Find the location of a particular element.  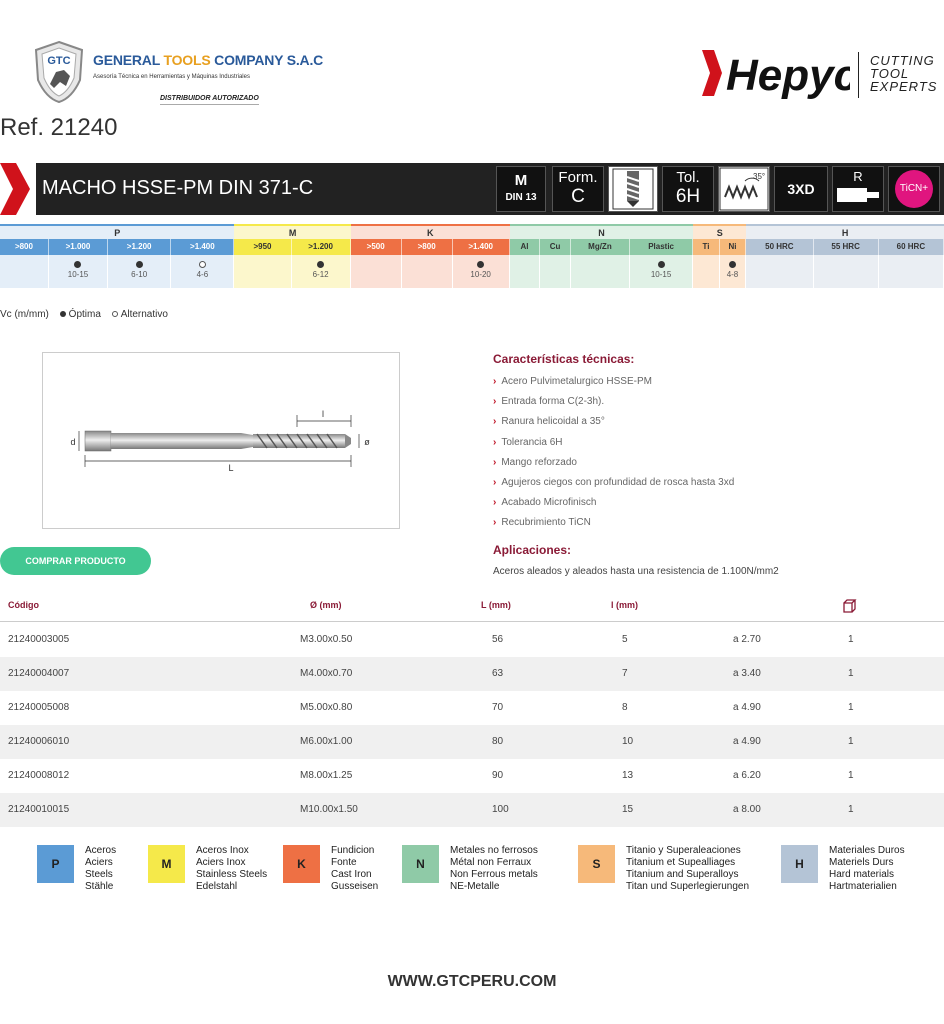

material-value: 10-20 is located at coordinates (481, 271).